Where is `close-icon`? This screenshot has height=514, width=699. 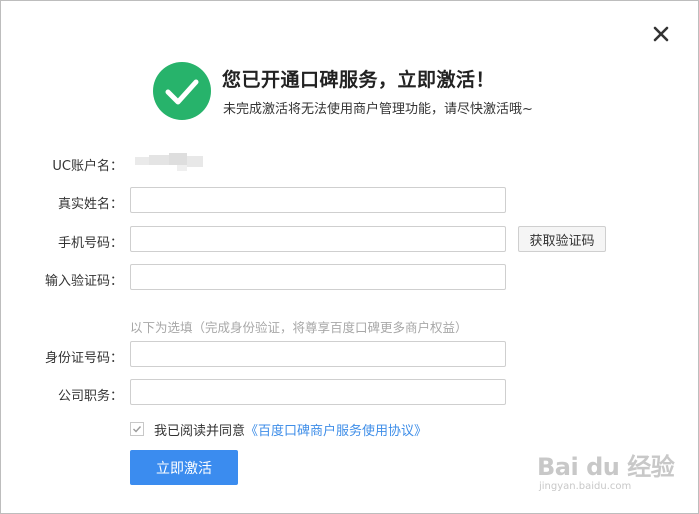
close-icon is located at coordinates (661, 34).